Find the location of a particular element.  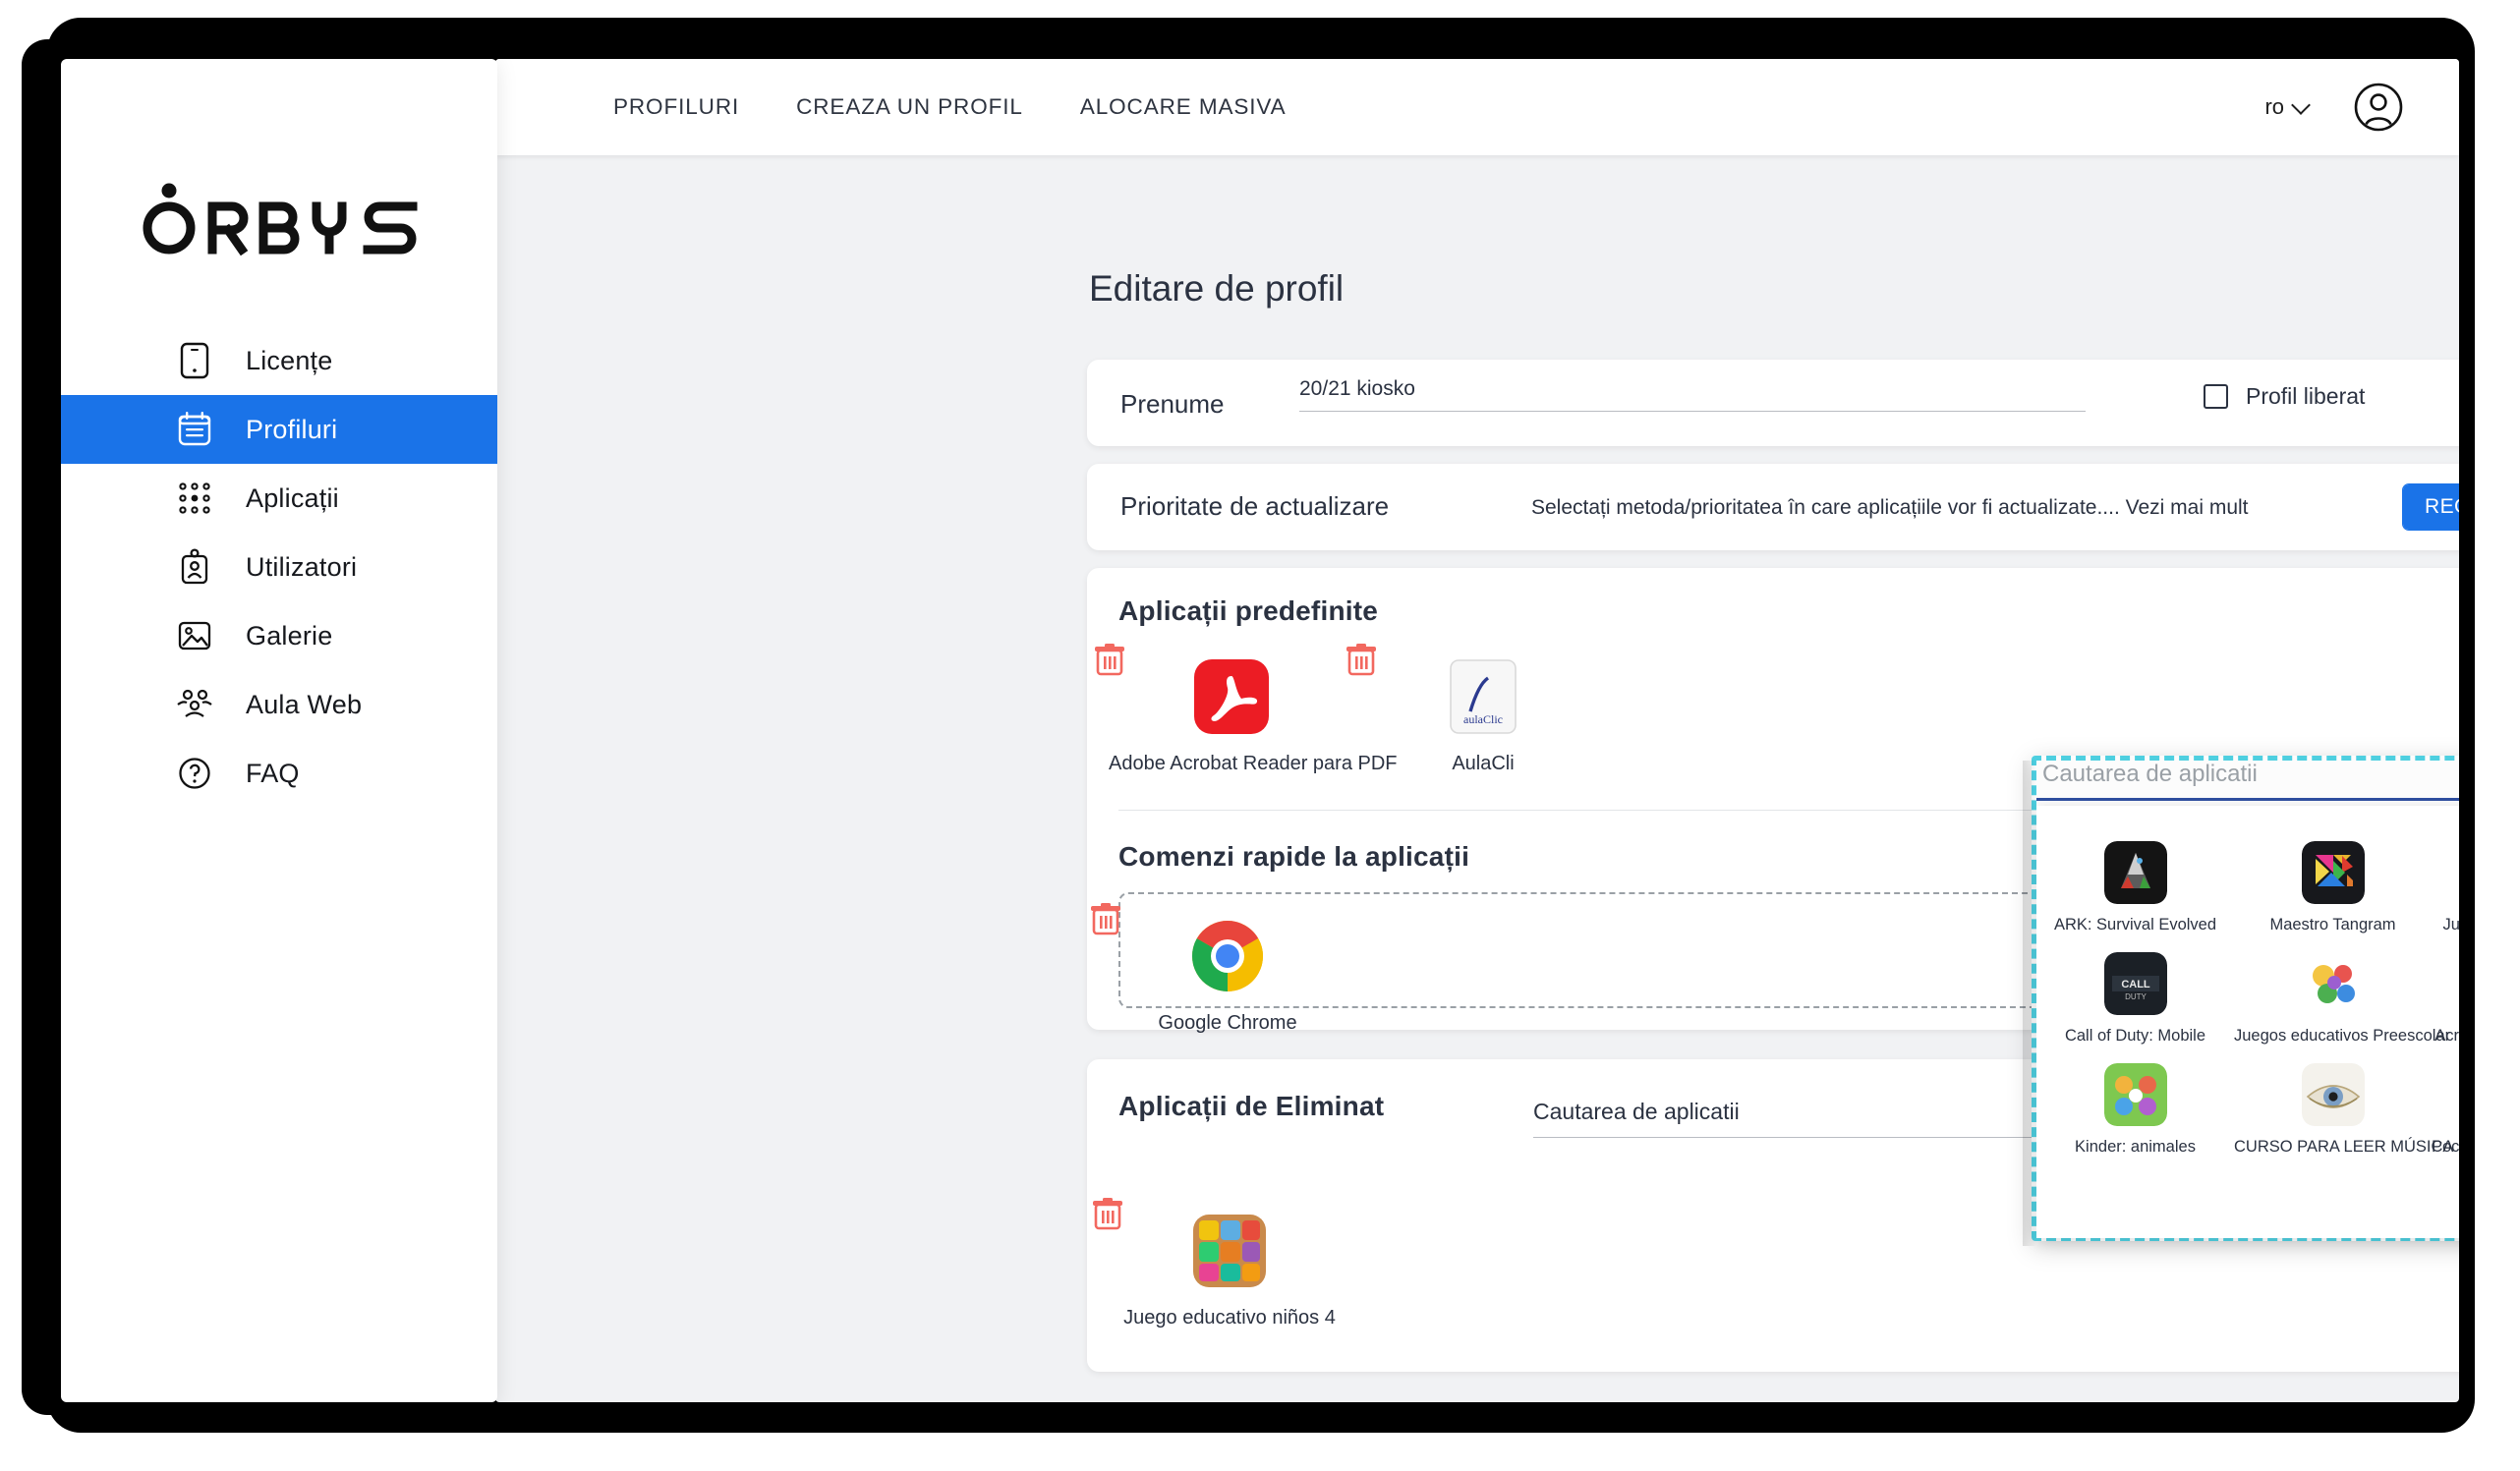

juego-educativo-icon is located at coordinates (1229, 1251).